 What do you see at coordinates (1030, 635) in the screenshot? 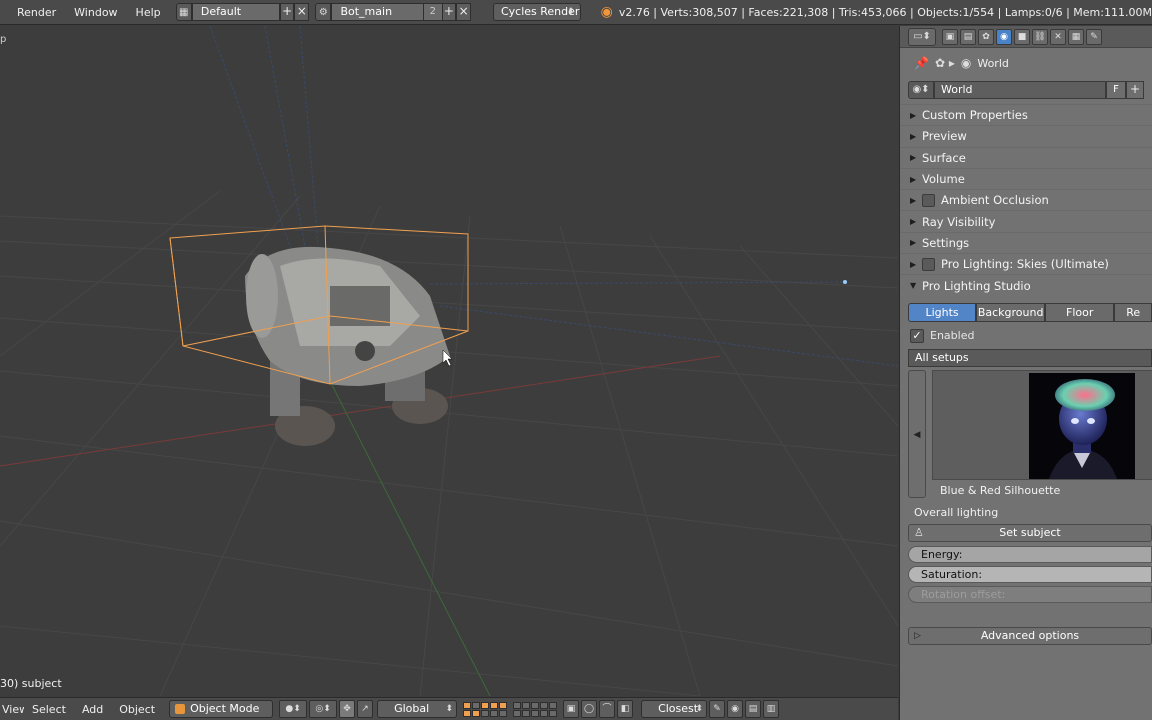
I see `advanced-options-button: ▷ Advanced options` at bounding box center [1030, 635].